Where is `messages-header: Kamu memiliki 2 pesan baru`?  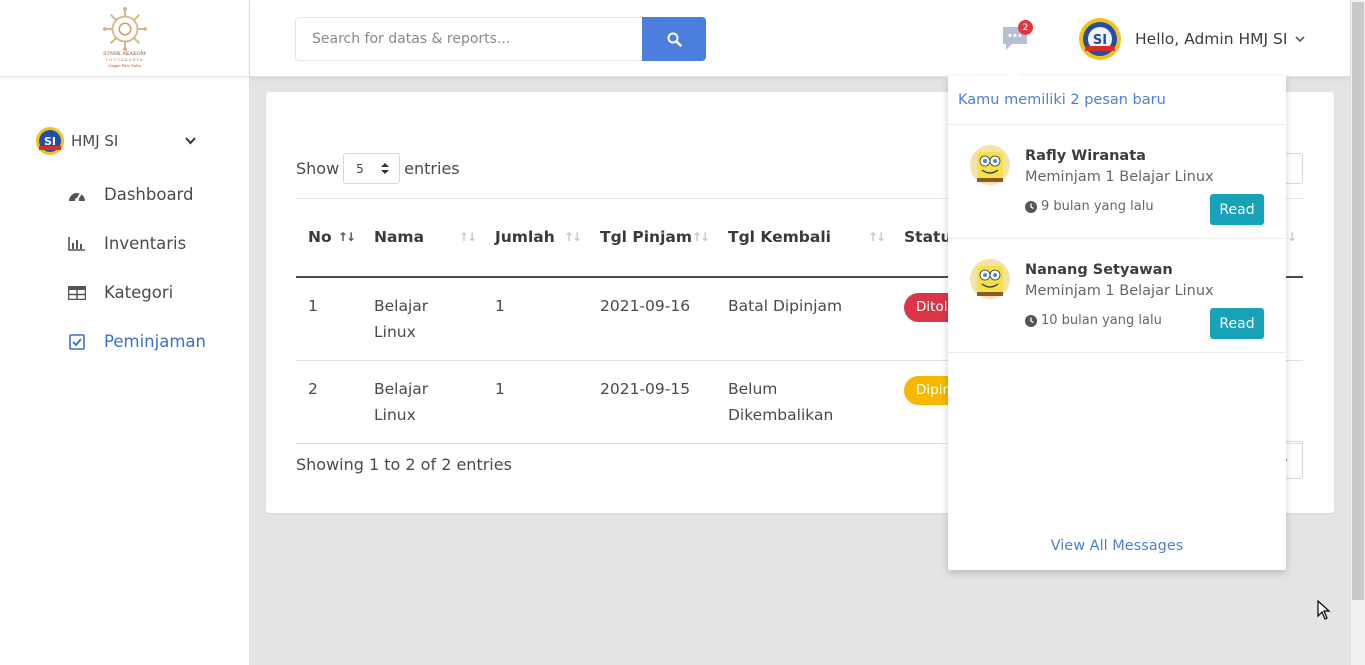
messages-header: Kamu memiliki 2 pesan baru is located at coordinates (1117, 100).